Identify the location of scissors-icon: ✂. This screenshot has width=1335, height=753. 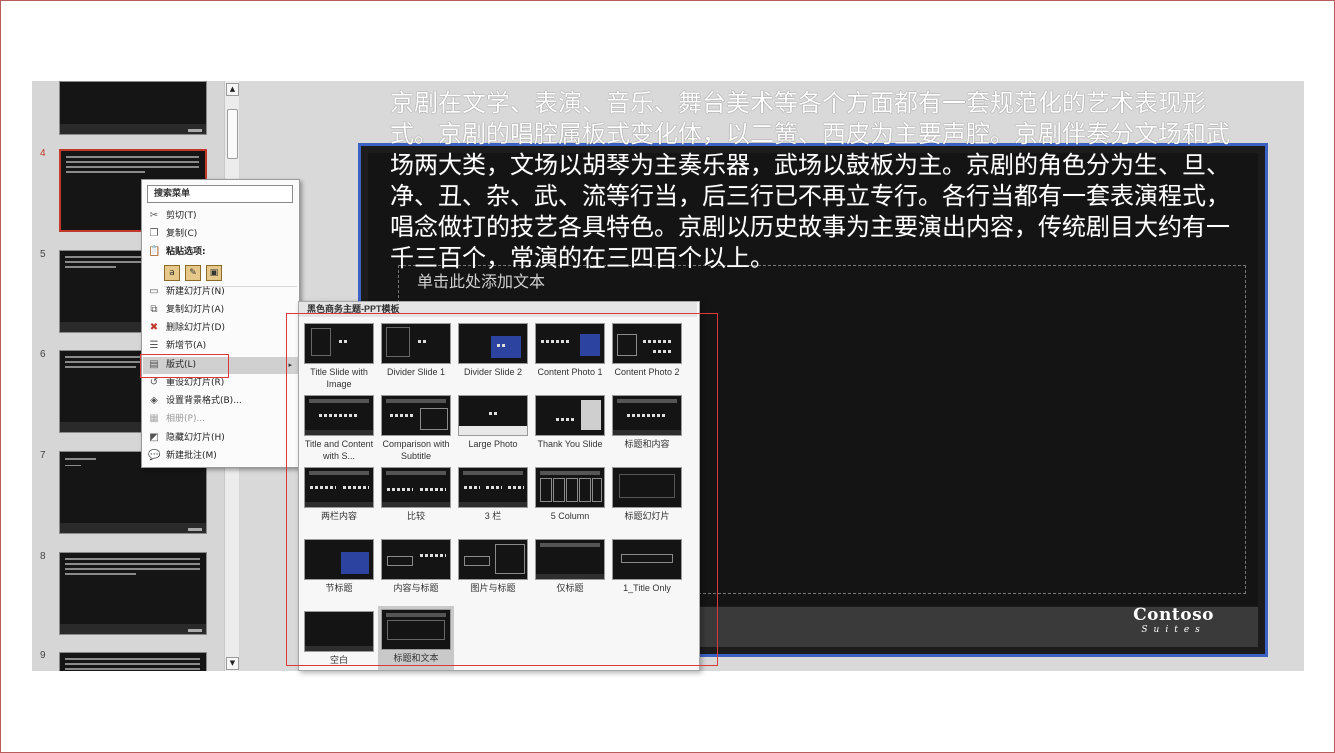
(154, 215).